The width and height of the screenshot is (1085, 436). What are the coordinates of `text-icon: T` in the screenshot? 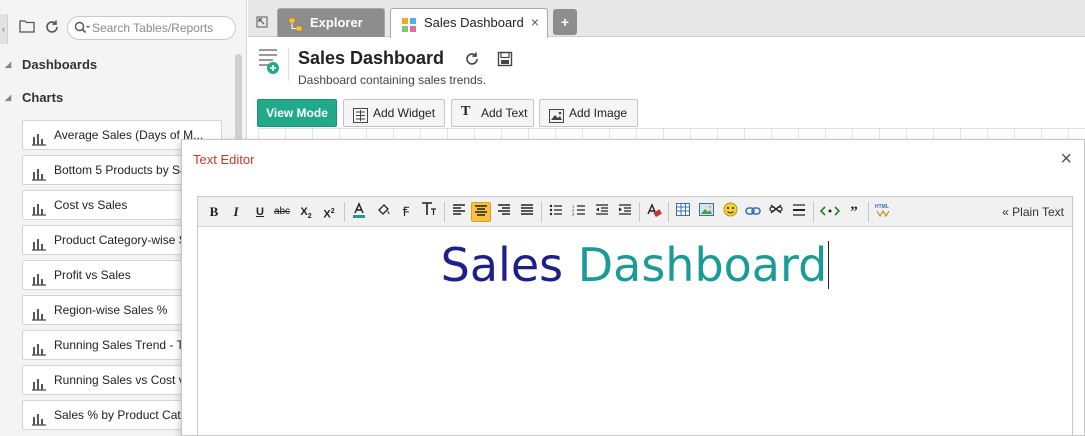 It's located at (466, 111).